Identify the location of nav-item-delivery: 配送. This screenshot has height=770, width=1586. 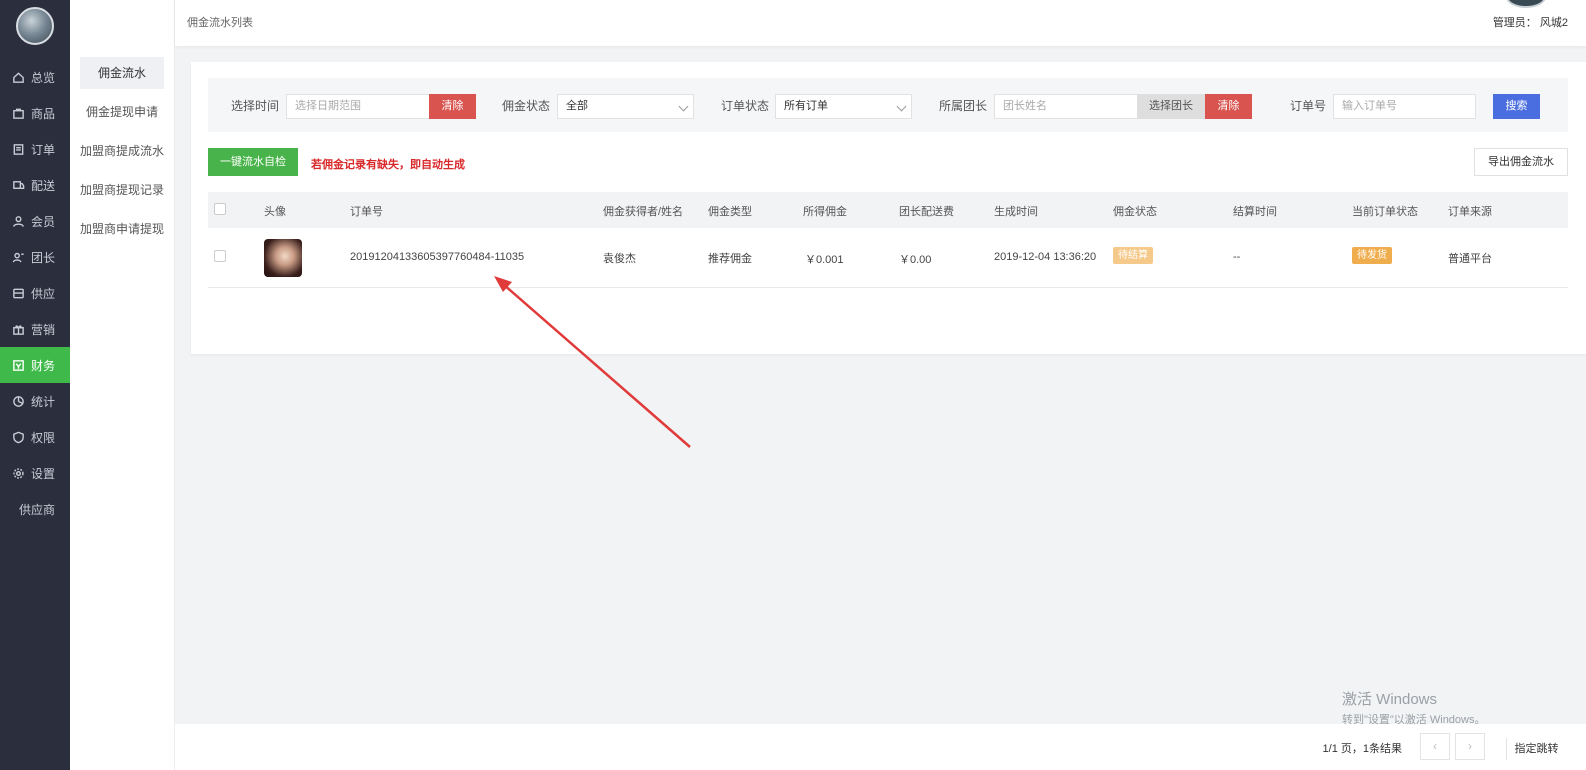
(35, 185).